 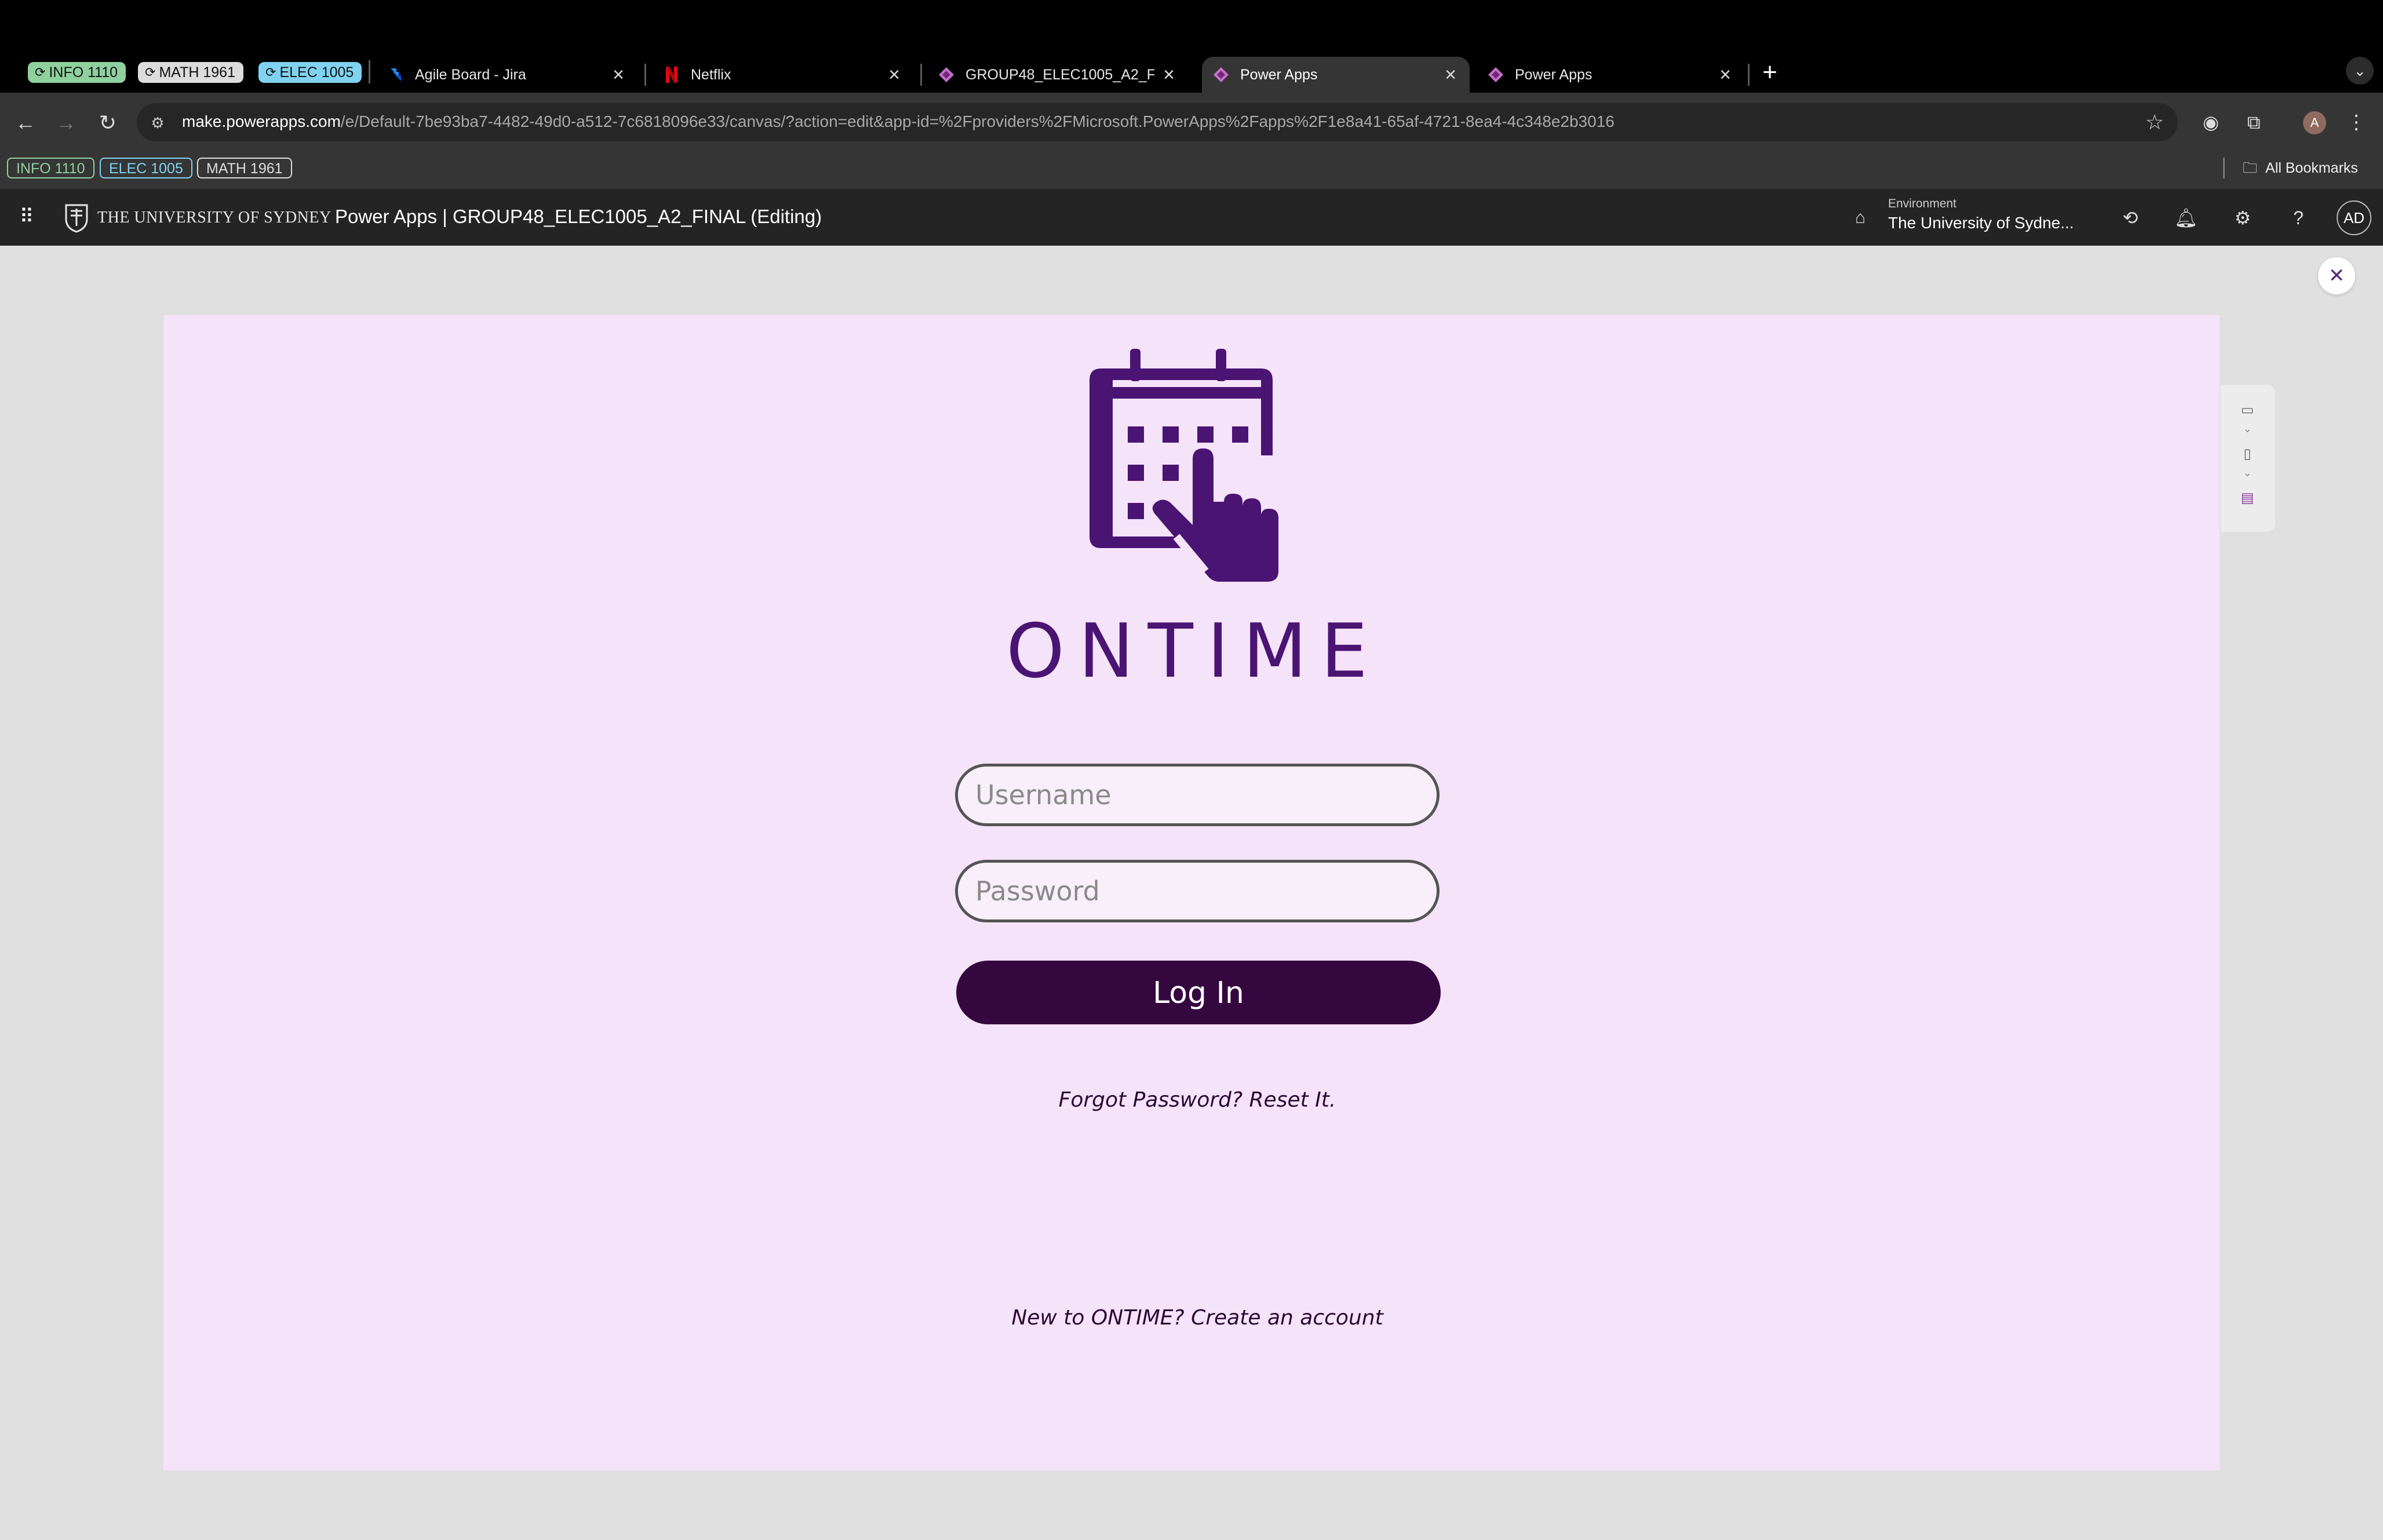 I want to click on forgot-password-link: Forgot Password? Reset It., so click(x=1197, y=1100).